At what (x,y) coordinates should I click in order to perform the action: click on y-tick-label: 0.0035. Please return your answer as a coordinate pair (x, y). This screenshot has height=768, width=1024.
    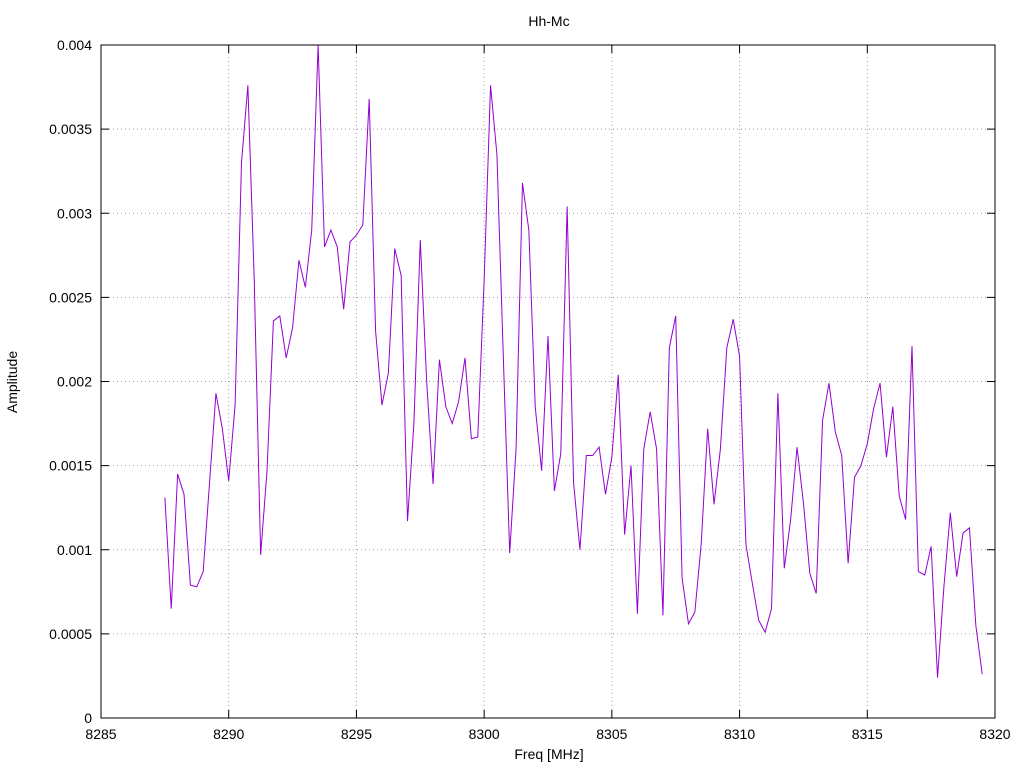
    Looking at the image, I should click on (70, 129).